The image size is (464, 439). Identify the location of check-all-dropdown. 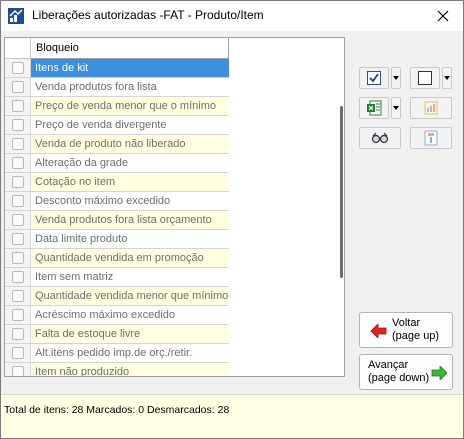
(396, 78).